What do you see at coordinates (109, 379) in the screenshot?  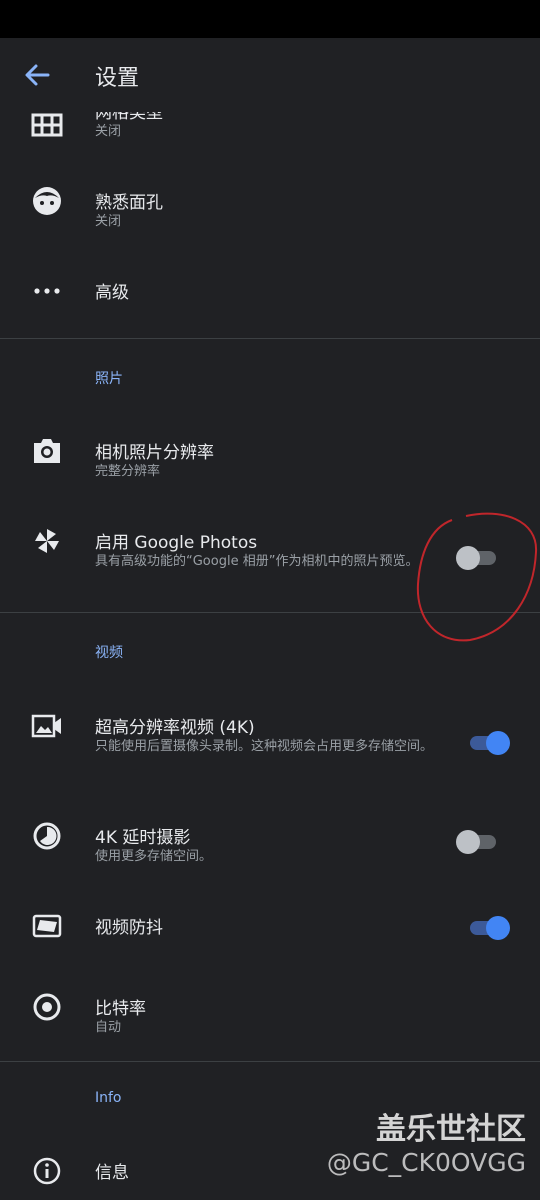 I see `section-header-photo: 照片` at bounding box center [109, 379].